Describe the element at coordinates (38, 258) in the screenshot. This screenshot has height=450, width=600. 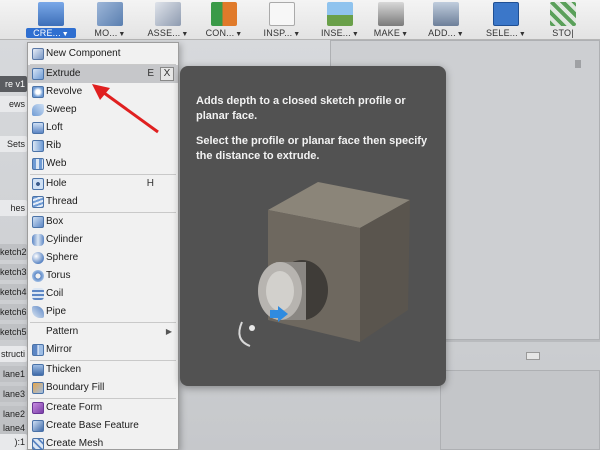
I see `sphere-icon` at that location.